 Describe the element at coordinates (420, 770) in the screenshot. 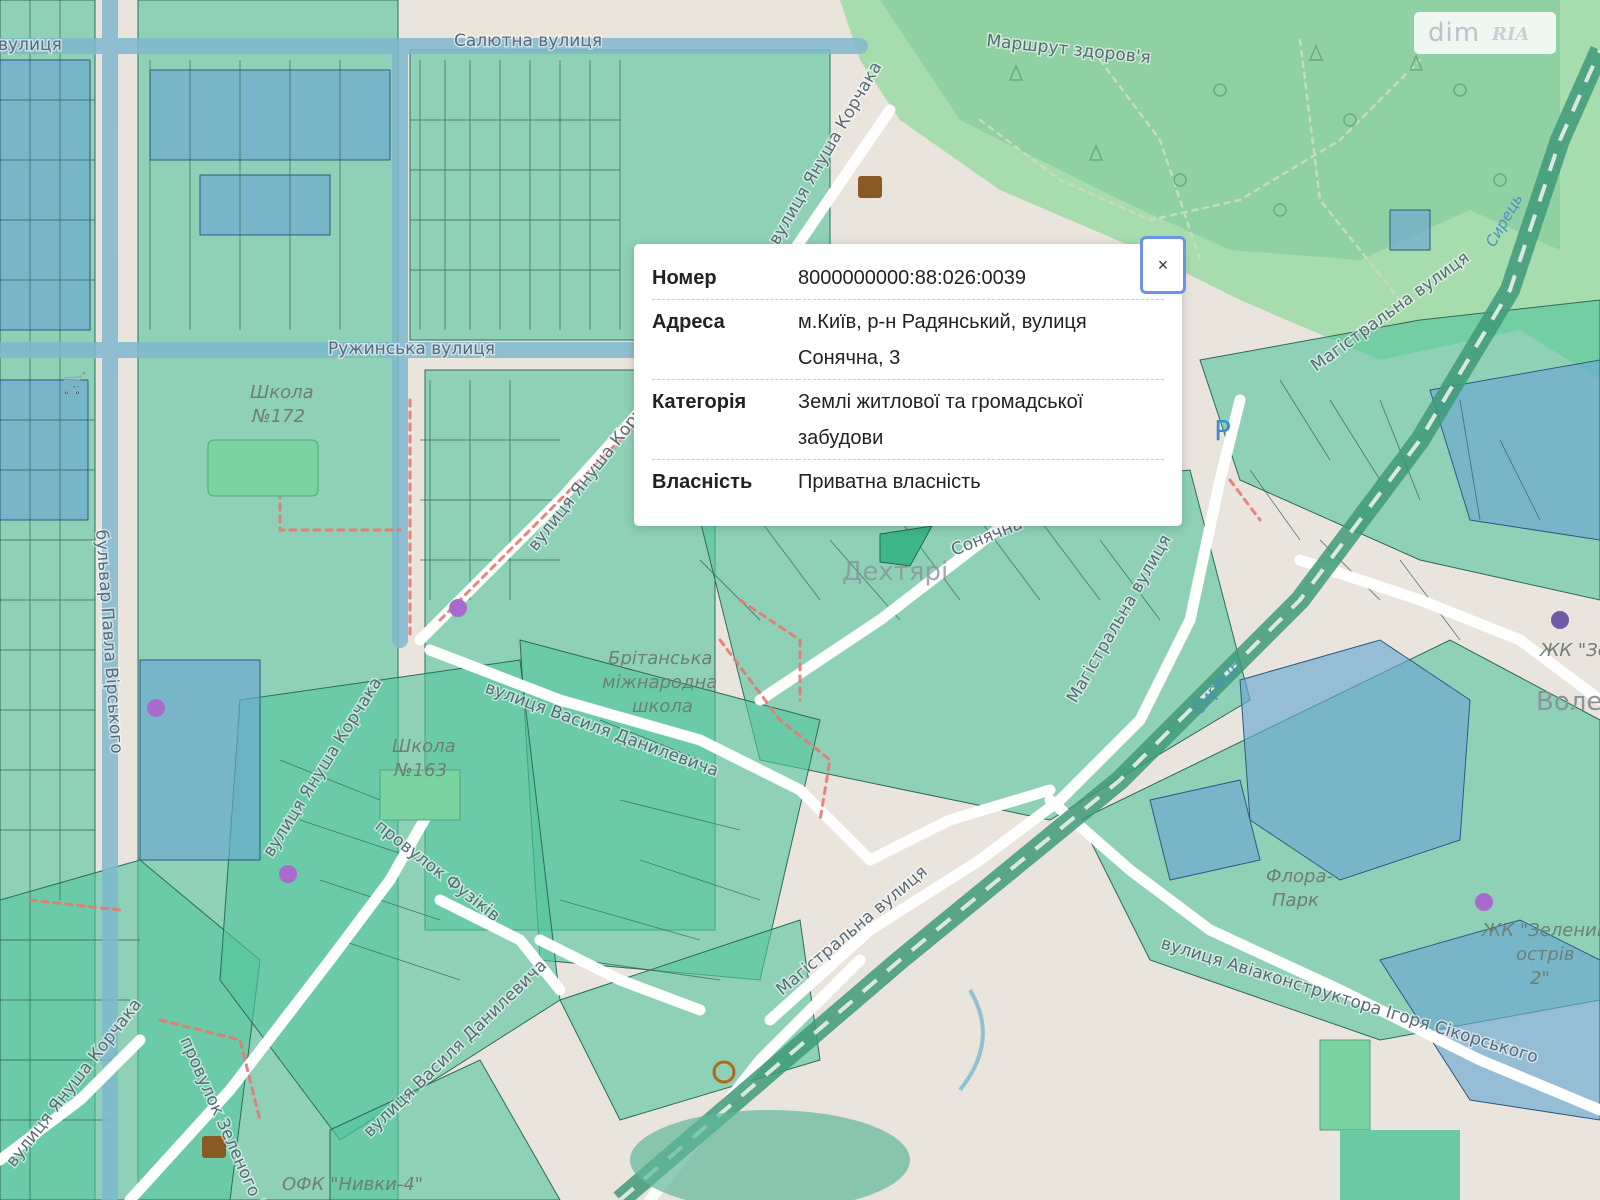

I see `poi-label: №163` at that location.